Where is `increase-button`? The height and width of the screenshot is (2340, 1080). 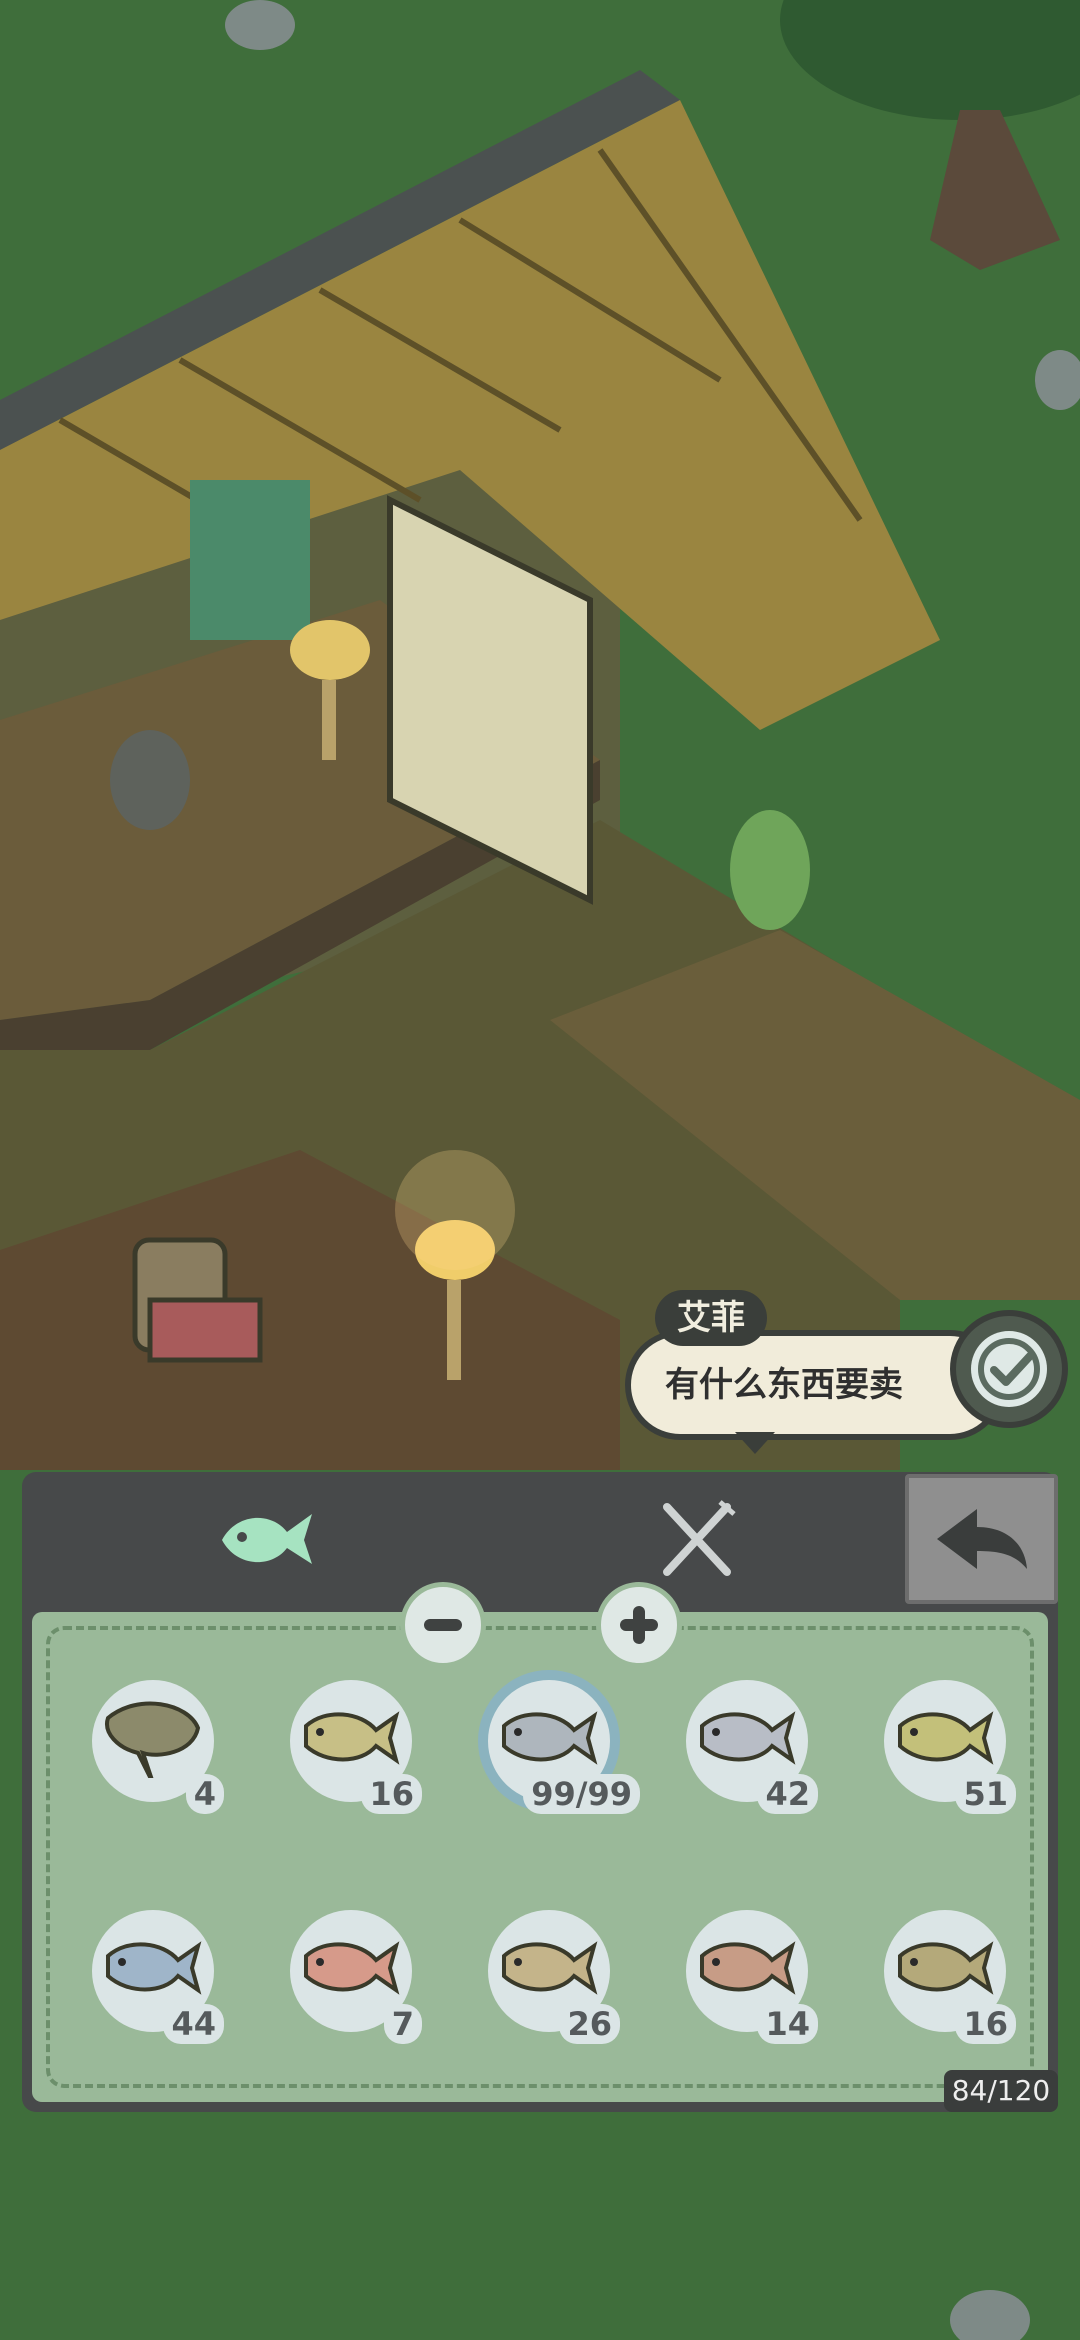
increase-button is located at coordinates (639, 1625).